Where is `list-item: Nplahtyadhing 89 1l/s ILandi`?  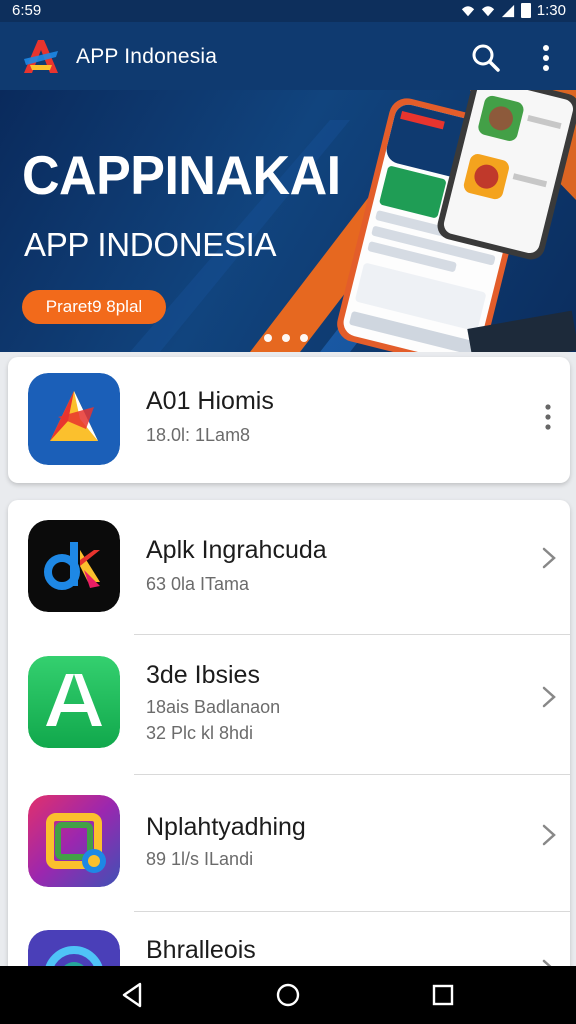 list-item: Nplahtyadhing 89 1l/s ILandi is located at coordinates (289, 843).